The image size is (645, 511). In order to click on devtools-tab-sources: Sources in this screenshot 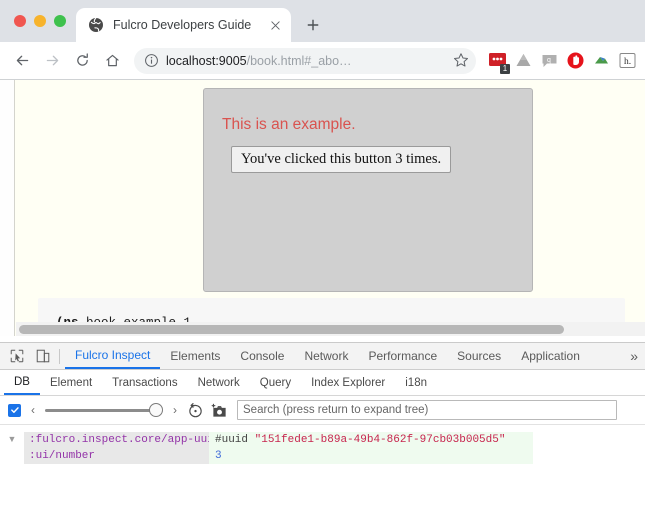, I will do `click(479, 356)`.